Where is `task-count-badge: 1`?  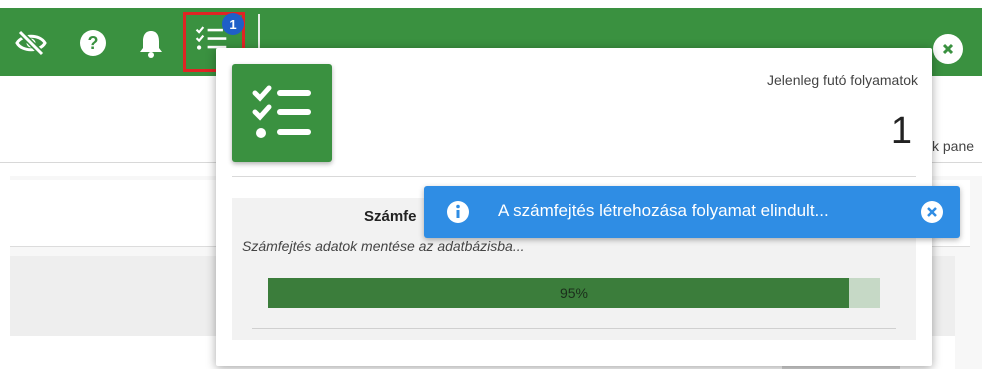
task-count-badge: 1 is located at coordinates (233, 24).